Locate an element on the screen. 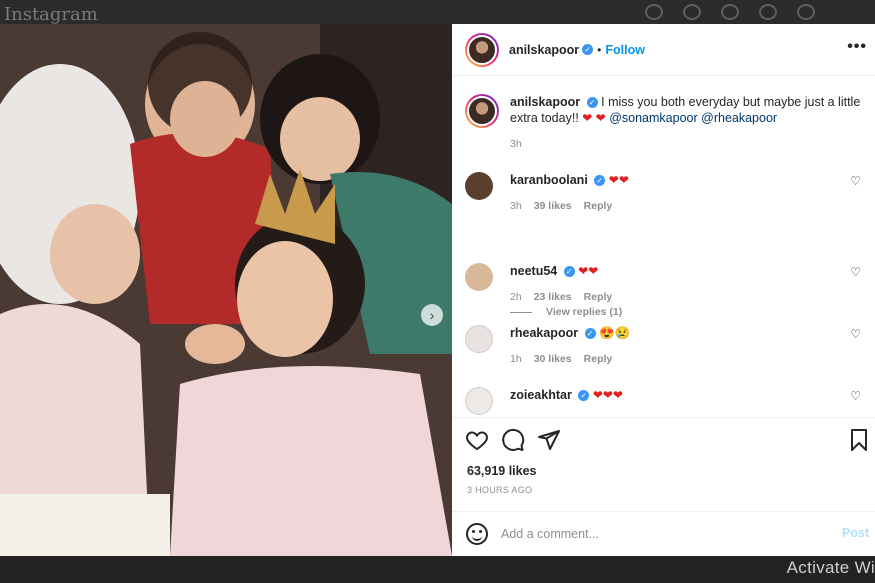 The width and height of the screenshot is (875, 583). more-options-icon: ••• is located at coordinates (857, 47).